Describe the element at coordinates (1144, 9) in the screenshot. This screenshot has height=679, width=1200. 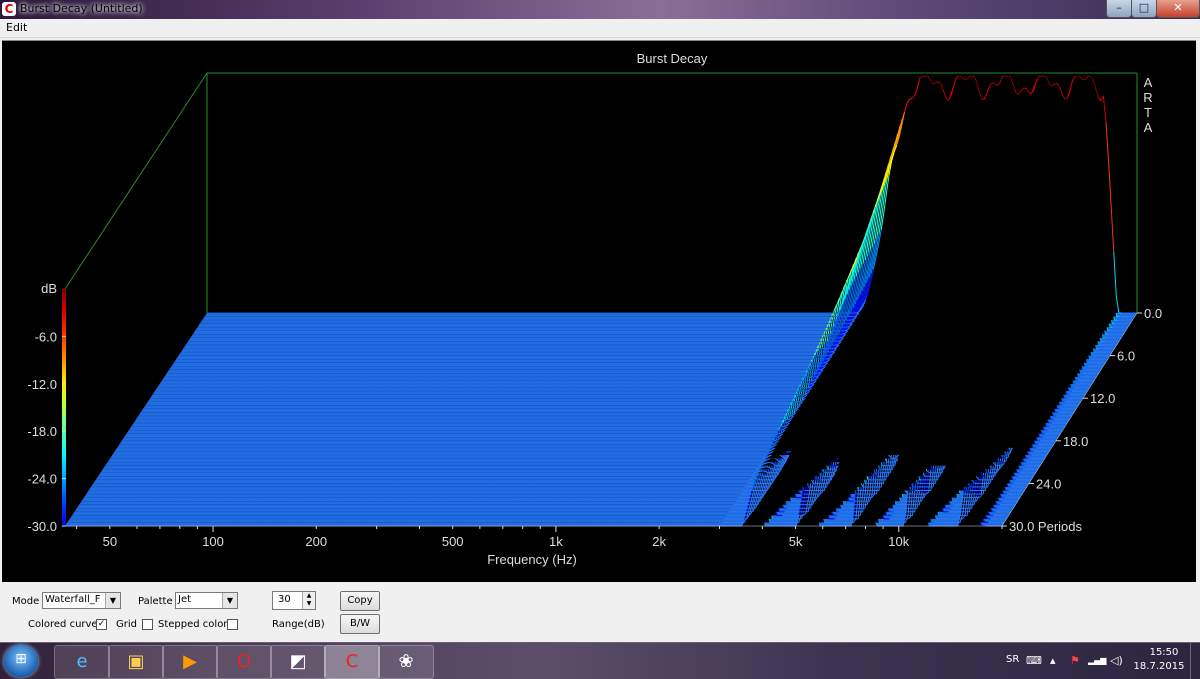
I see `maximize-button: □` at that location.